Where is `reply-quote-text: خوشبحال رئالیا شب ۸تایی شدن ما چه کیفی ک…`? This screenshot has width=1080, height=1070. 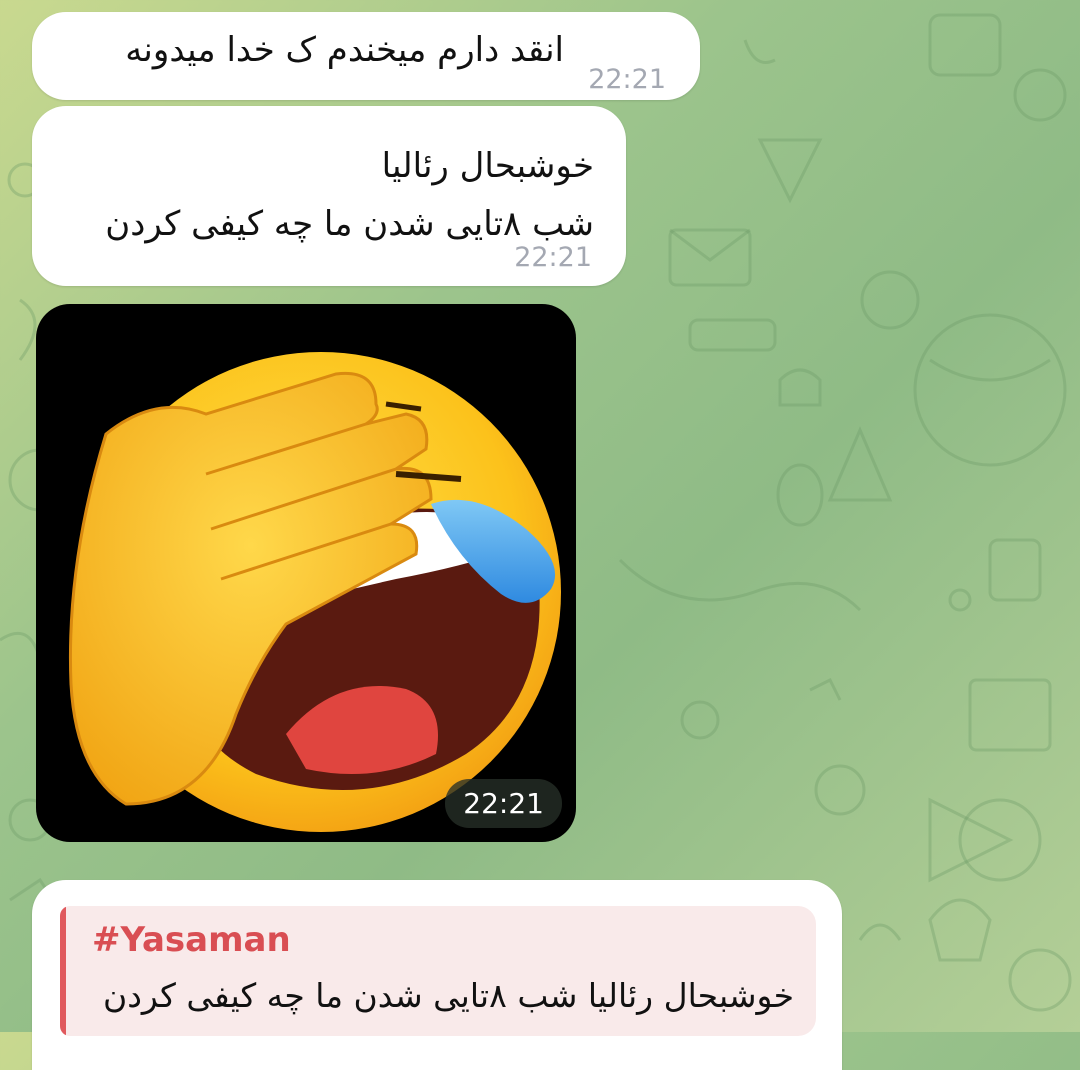
reply-quote-text: خوشبحال رئالیا شب ۸تایی شدن ما چه کیفی ک… is located at coordinates (448, 995).